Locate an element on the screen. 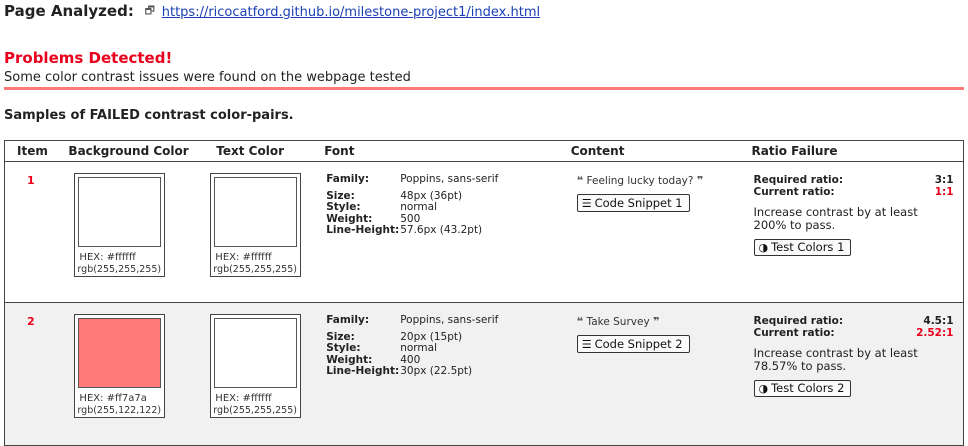  content-text: Feeling lucky today? is located at coordinates (640, 181).